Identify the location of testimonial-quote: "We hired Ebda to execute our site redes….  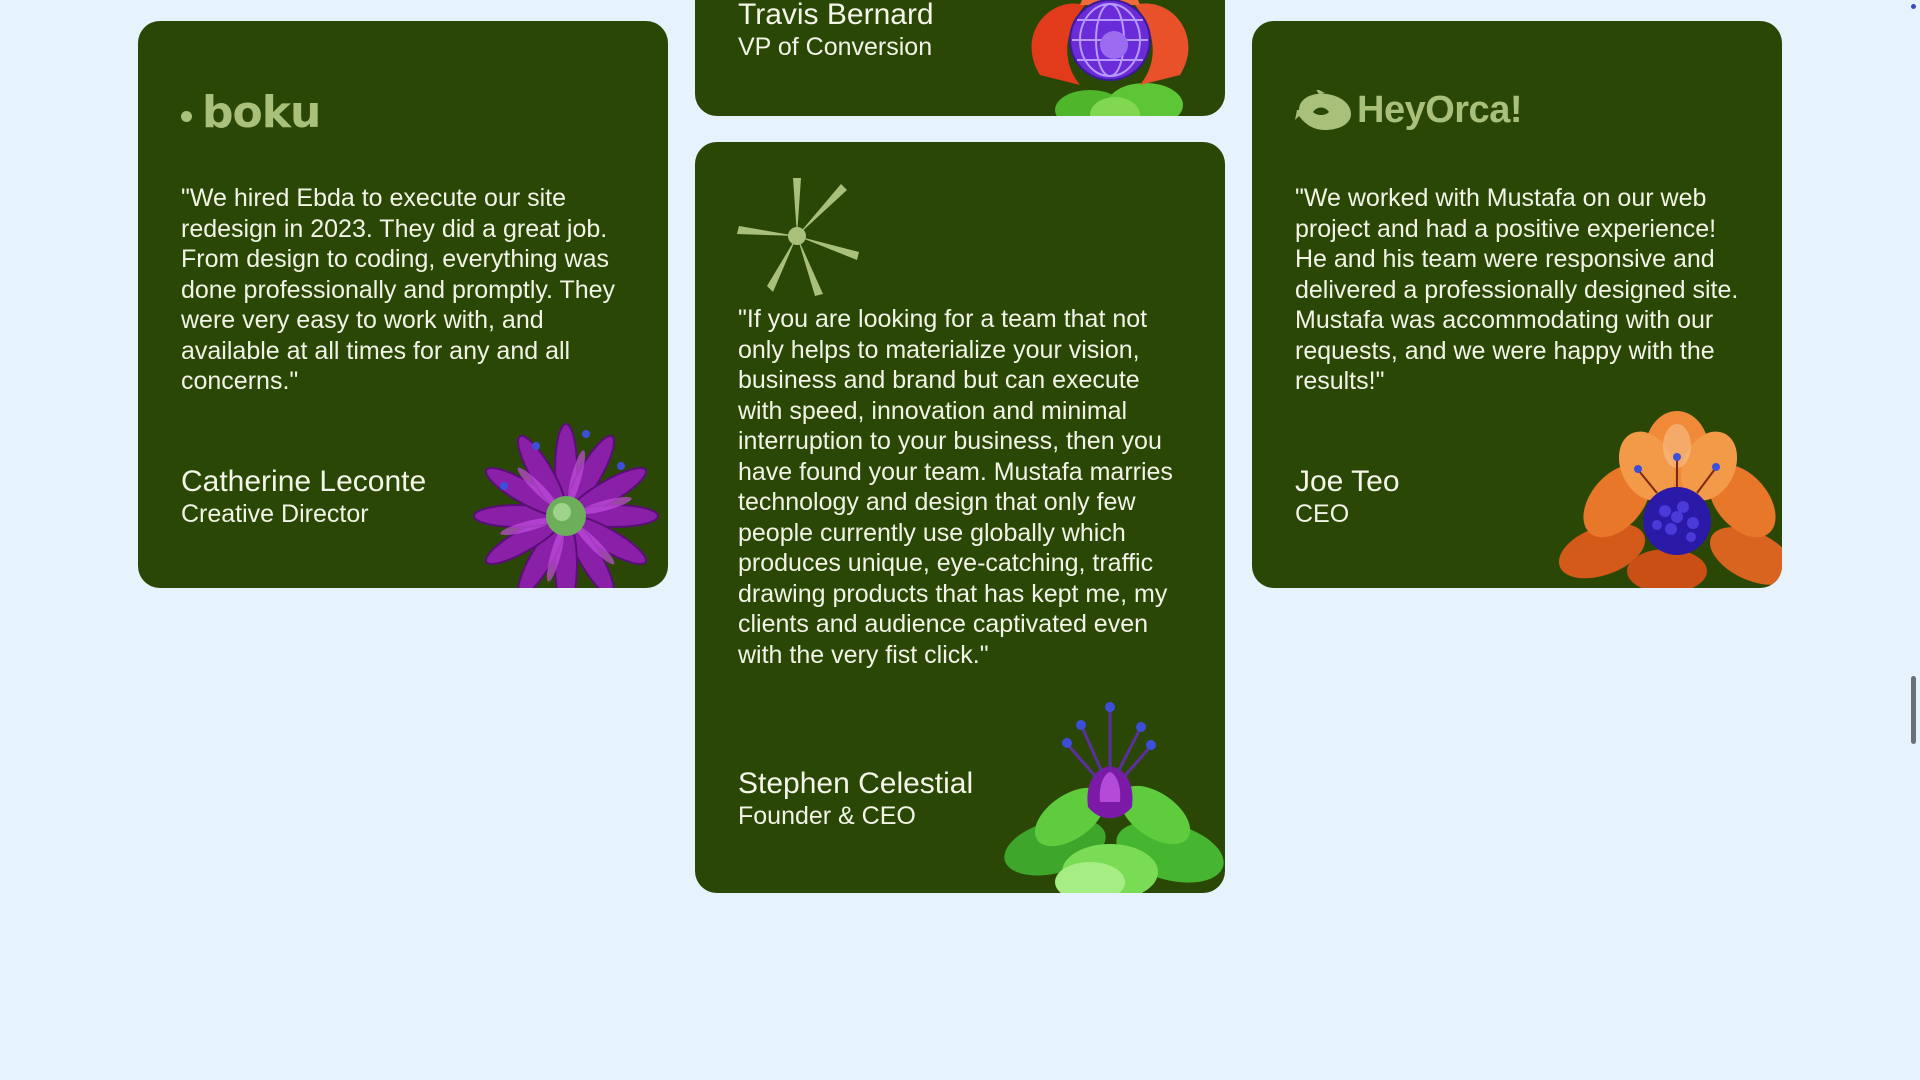
(398, 289).